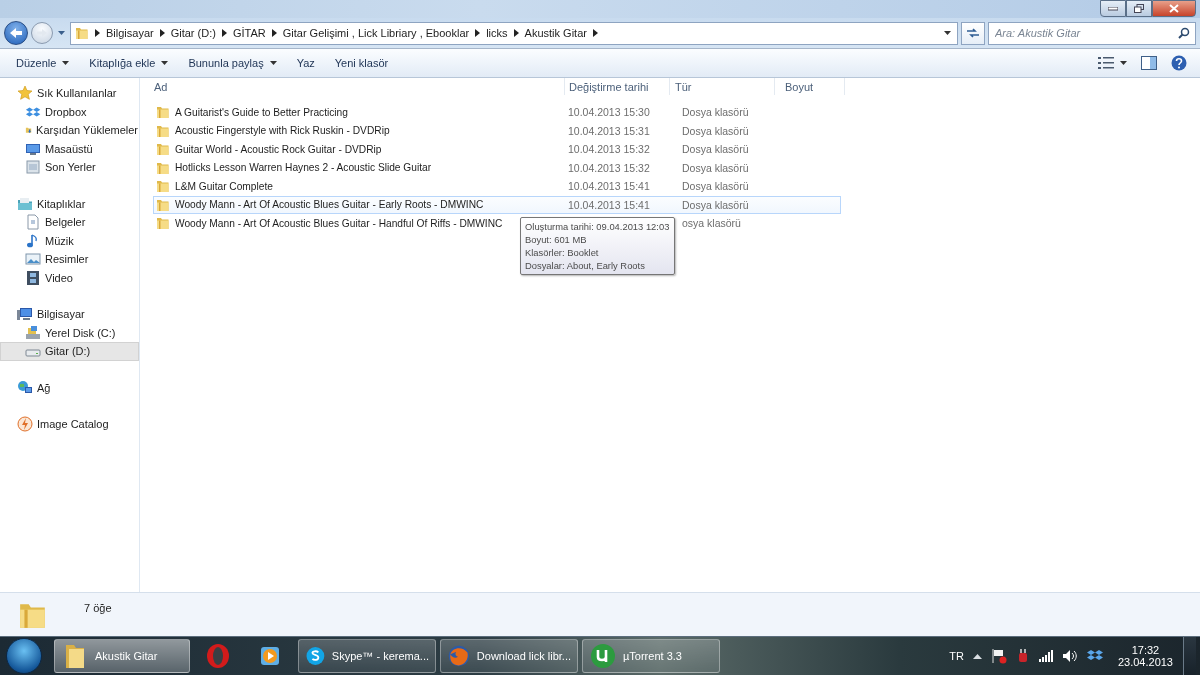 The image size is (1200, 675). I want to click on toolbar-button: Yeni klasör, so click(361, 63).